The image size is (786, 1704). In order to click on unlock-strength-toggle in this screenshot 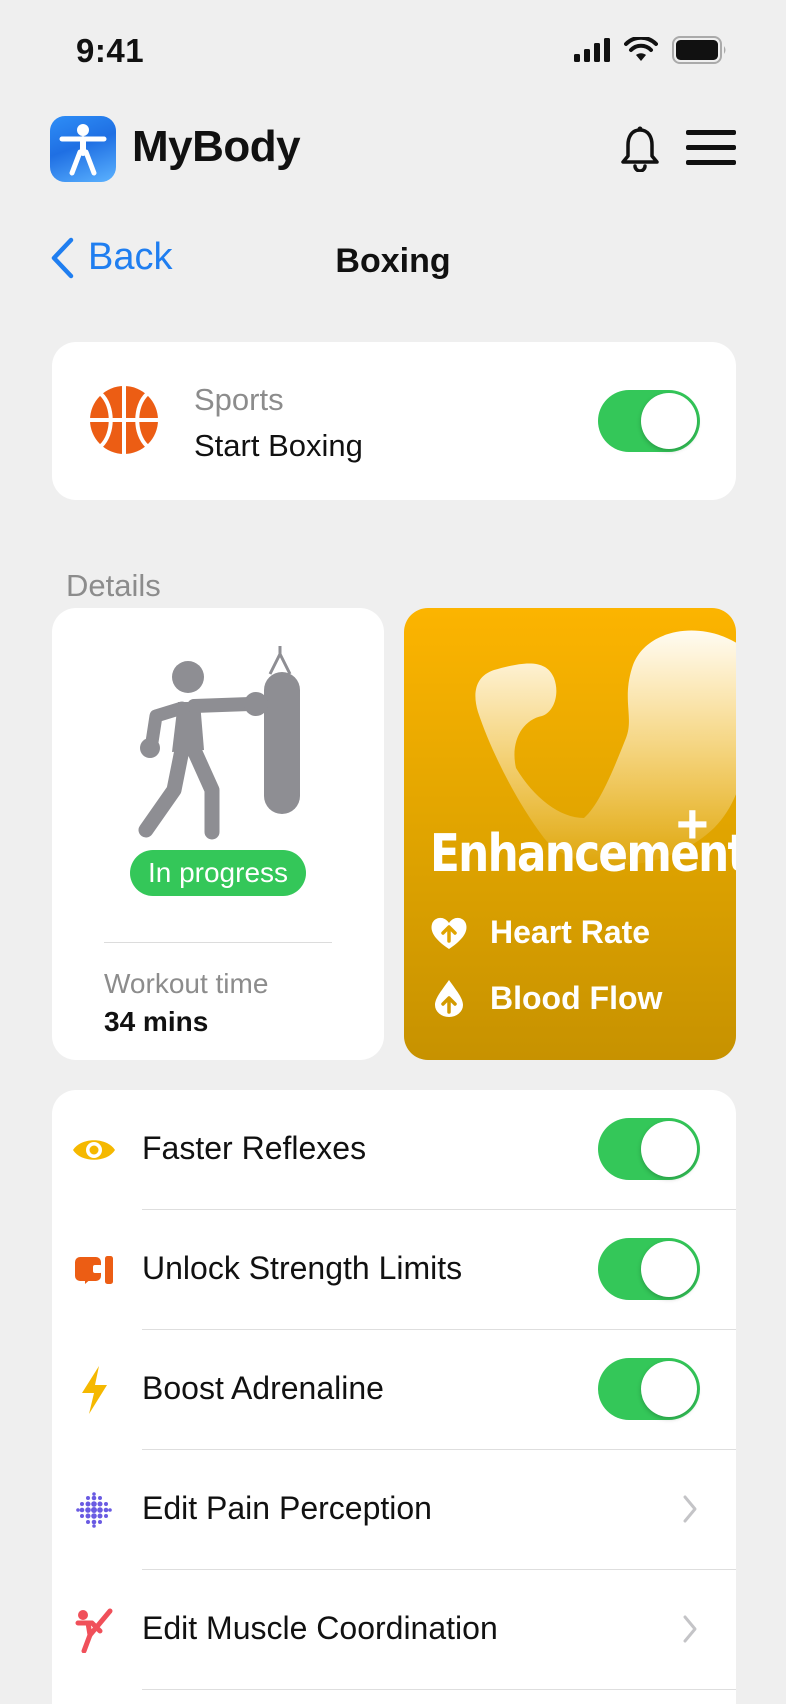, I will do `click(649, 1269)`.